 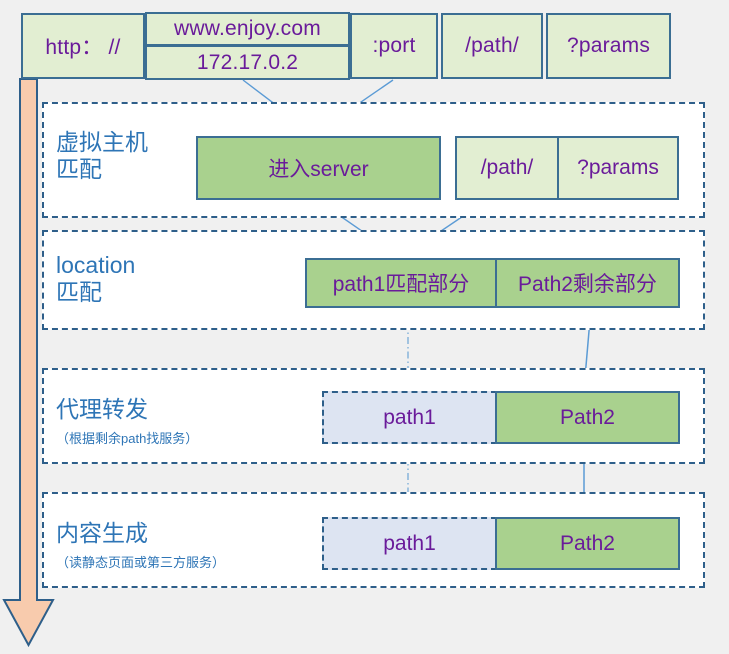 I want to click on box-proxy-path1: path1, so click(x=409, y=417).